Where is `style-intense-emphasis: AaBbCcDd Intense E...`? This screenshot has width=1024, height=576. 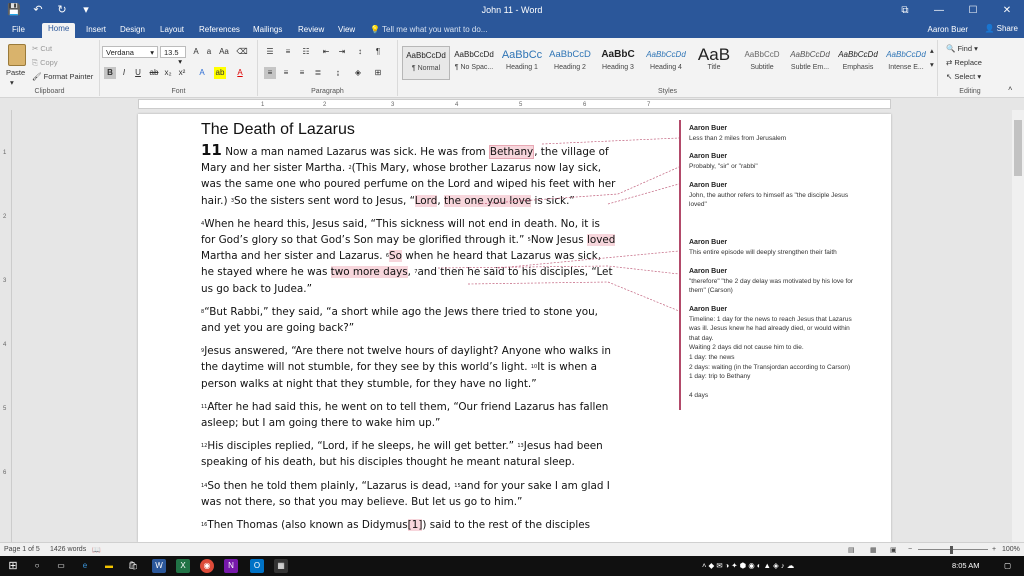
style-intense-emphasis: AaBbCcDd Intense E... is located at coordinates (906, 63).